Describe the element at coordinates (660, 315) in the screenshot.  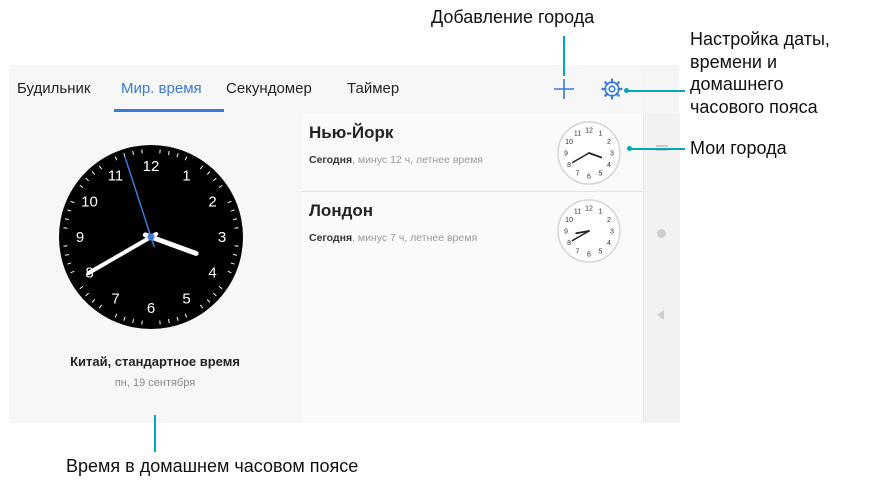
I see `back-nav-icon` at that location.